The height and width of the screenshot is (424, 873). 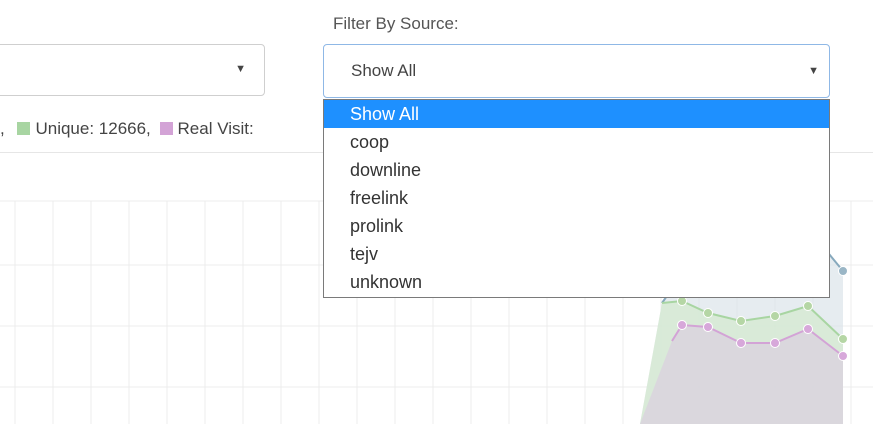 I want to click on filter-by-source-label: Filter By Source:, so click(x=396, y=23).